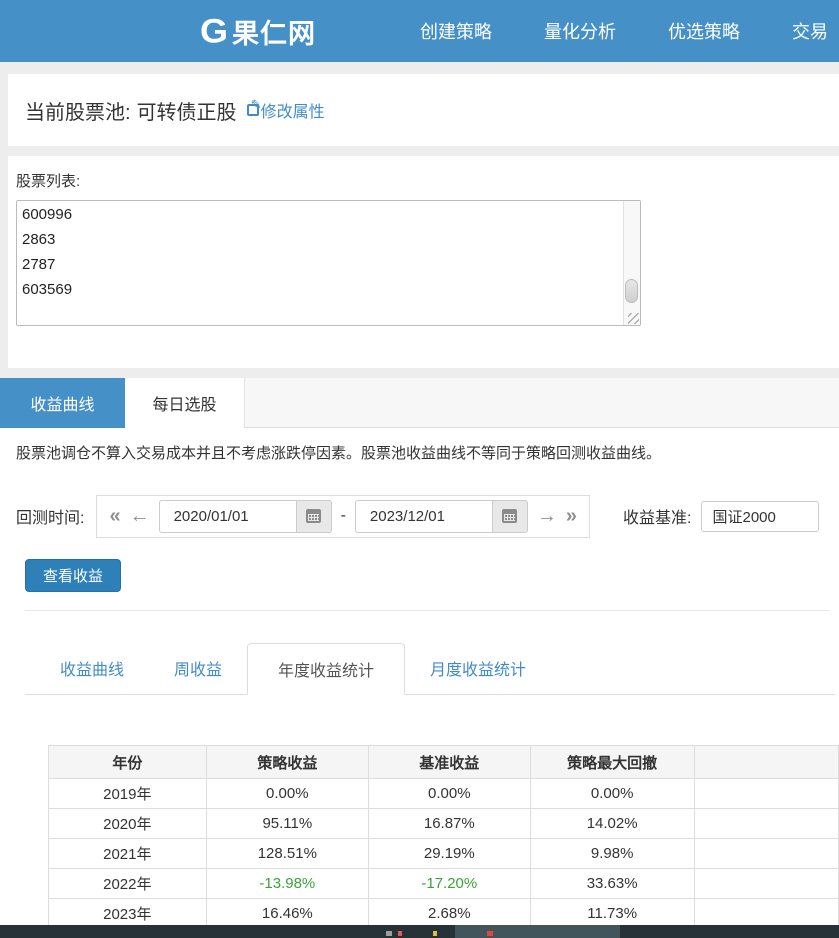  I want to click on edit-attributes-link: 修改属性, so click(285, 109).